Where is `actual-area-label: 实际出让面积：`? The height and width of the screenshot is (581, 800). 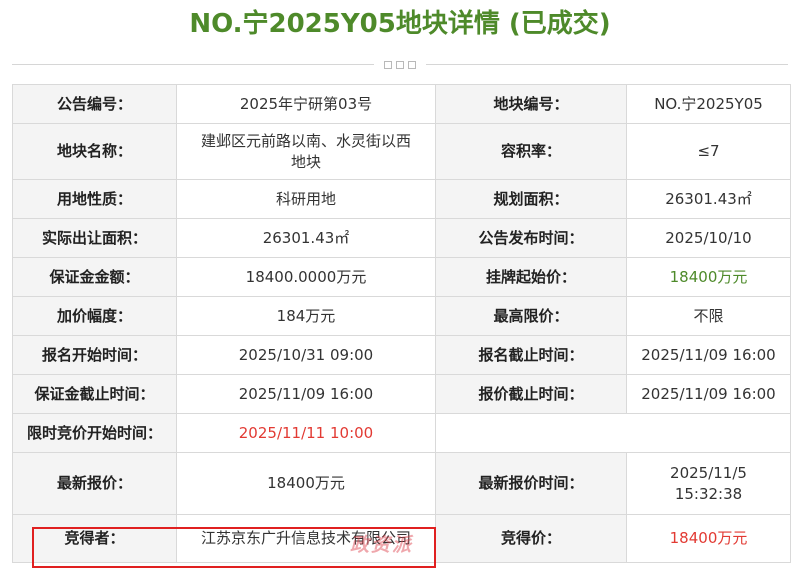 actual-area-label: 实际出让面积： is located at coordinates (94, 238).